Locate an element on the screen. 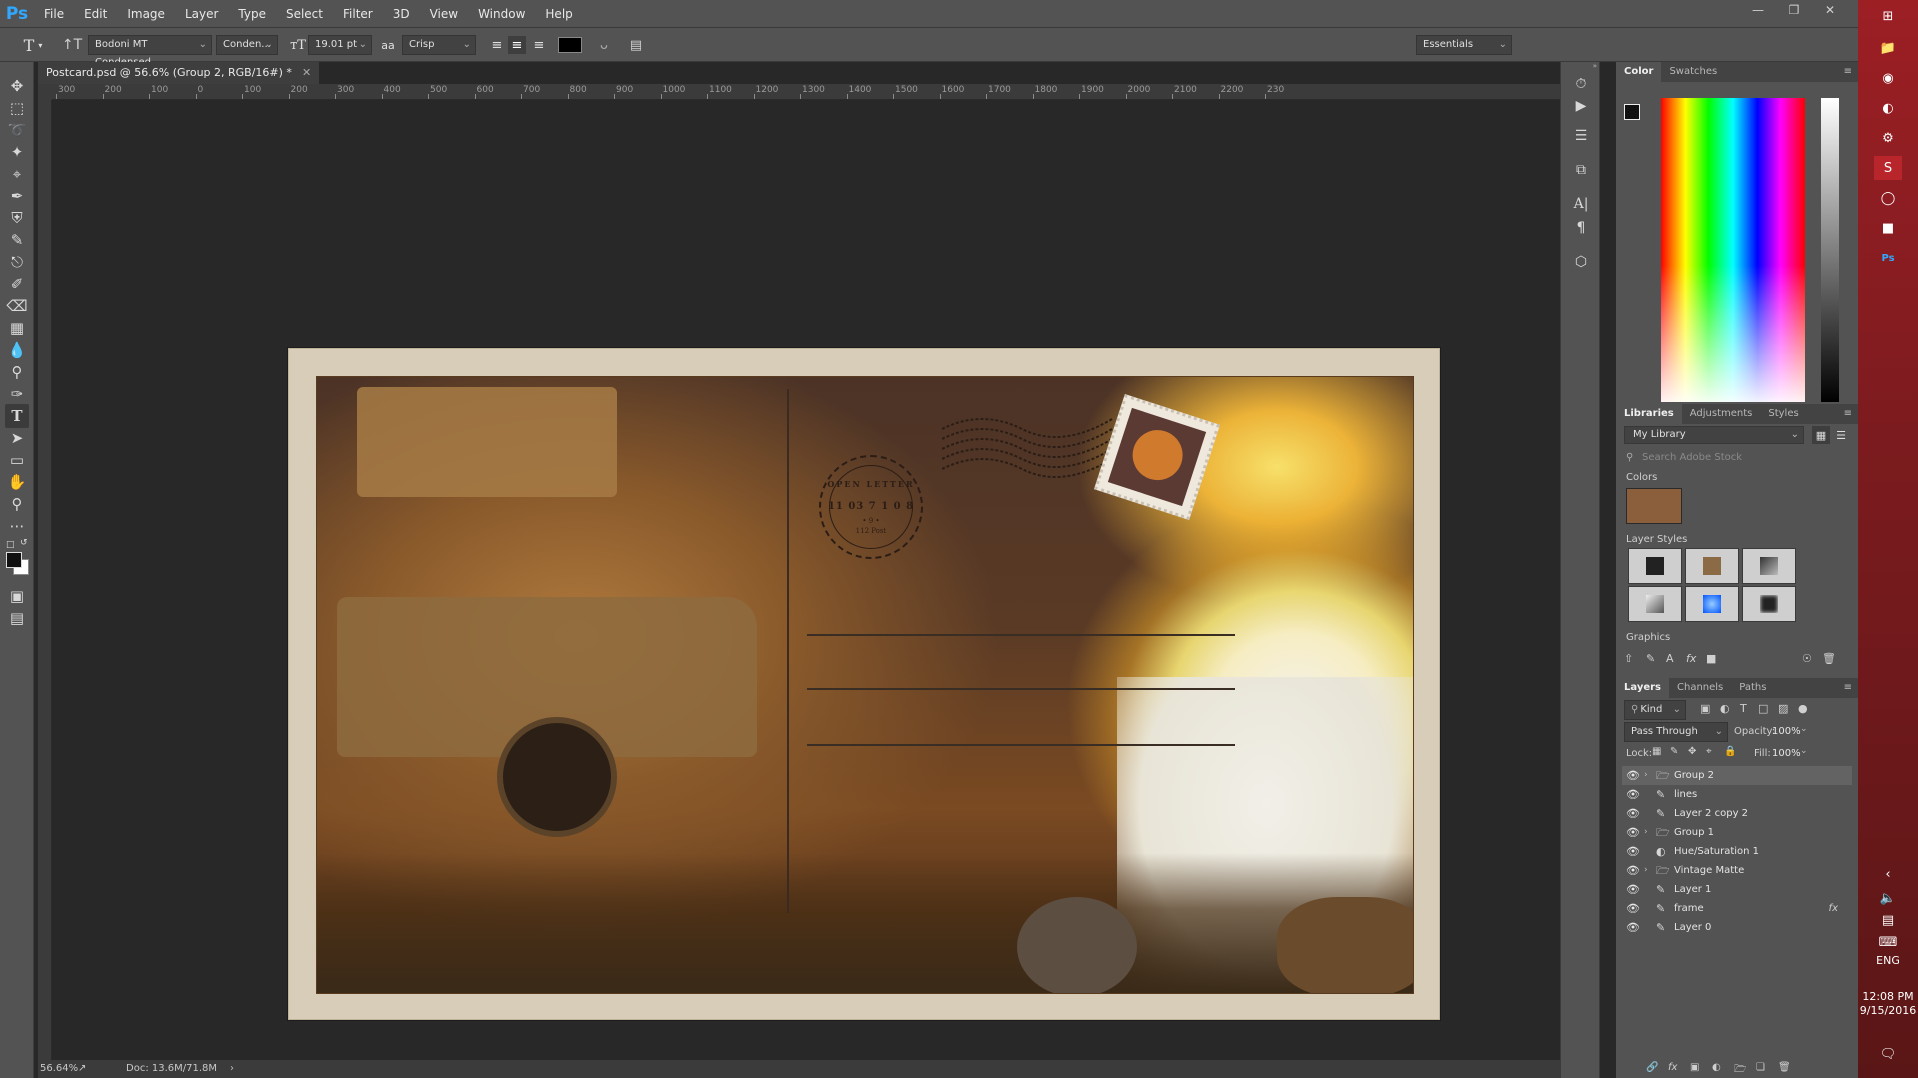 The height and width of the screenshot is (1078, 1918). menu-filter: Filter is located at coordinates (358, 14).